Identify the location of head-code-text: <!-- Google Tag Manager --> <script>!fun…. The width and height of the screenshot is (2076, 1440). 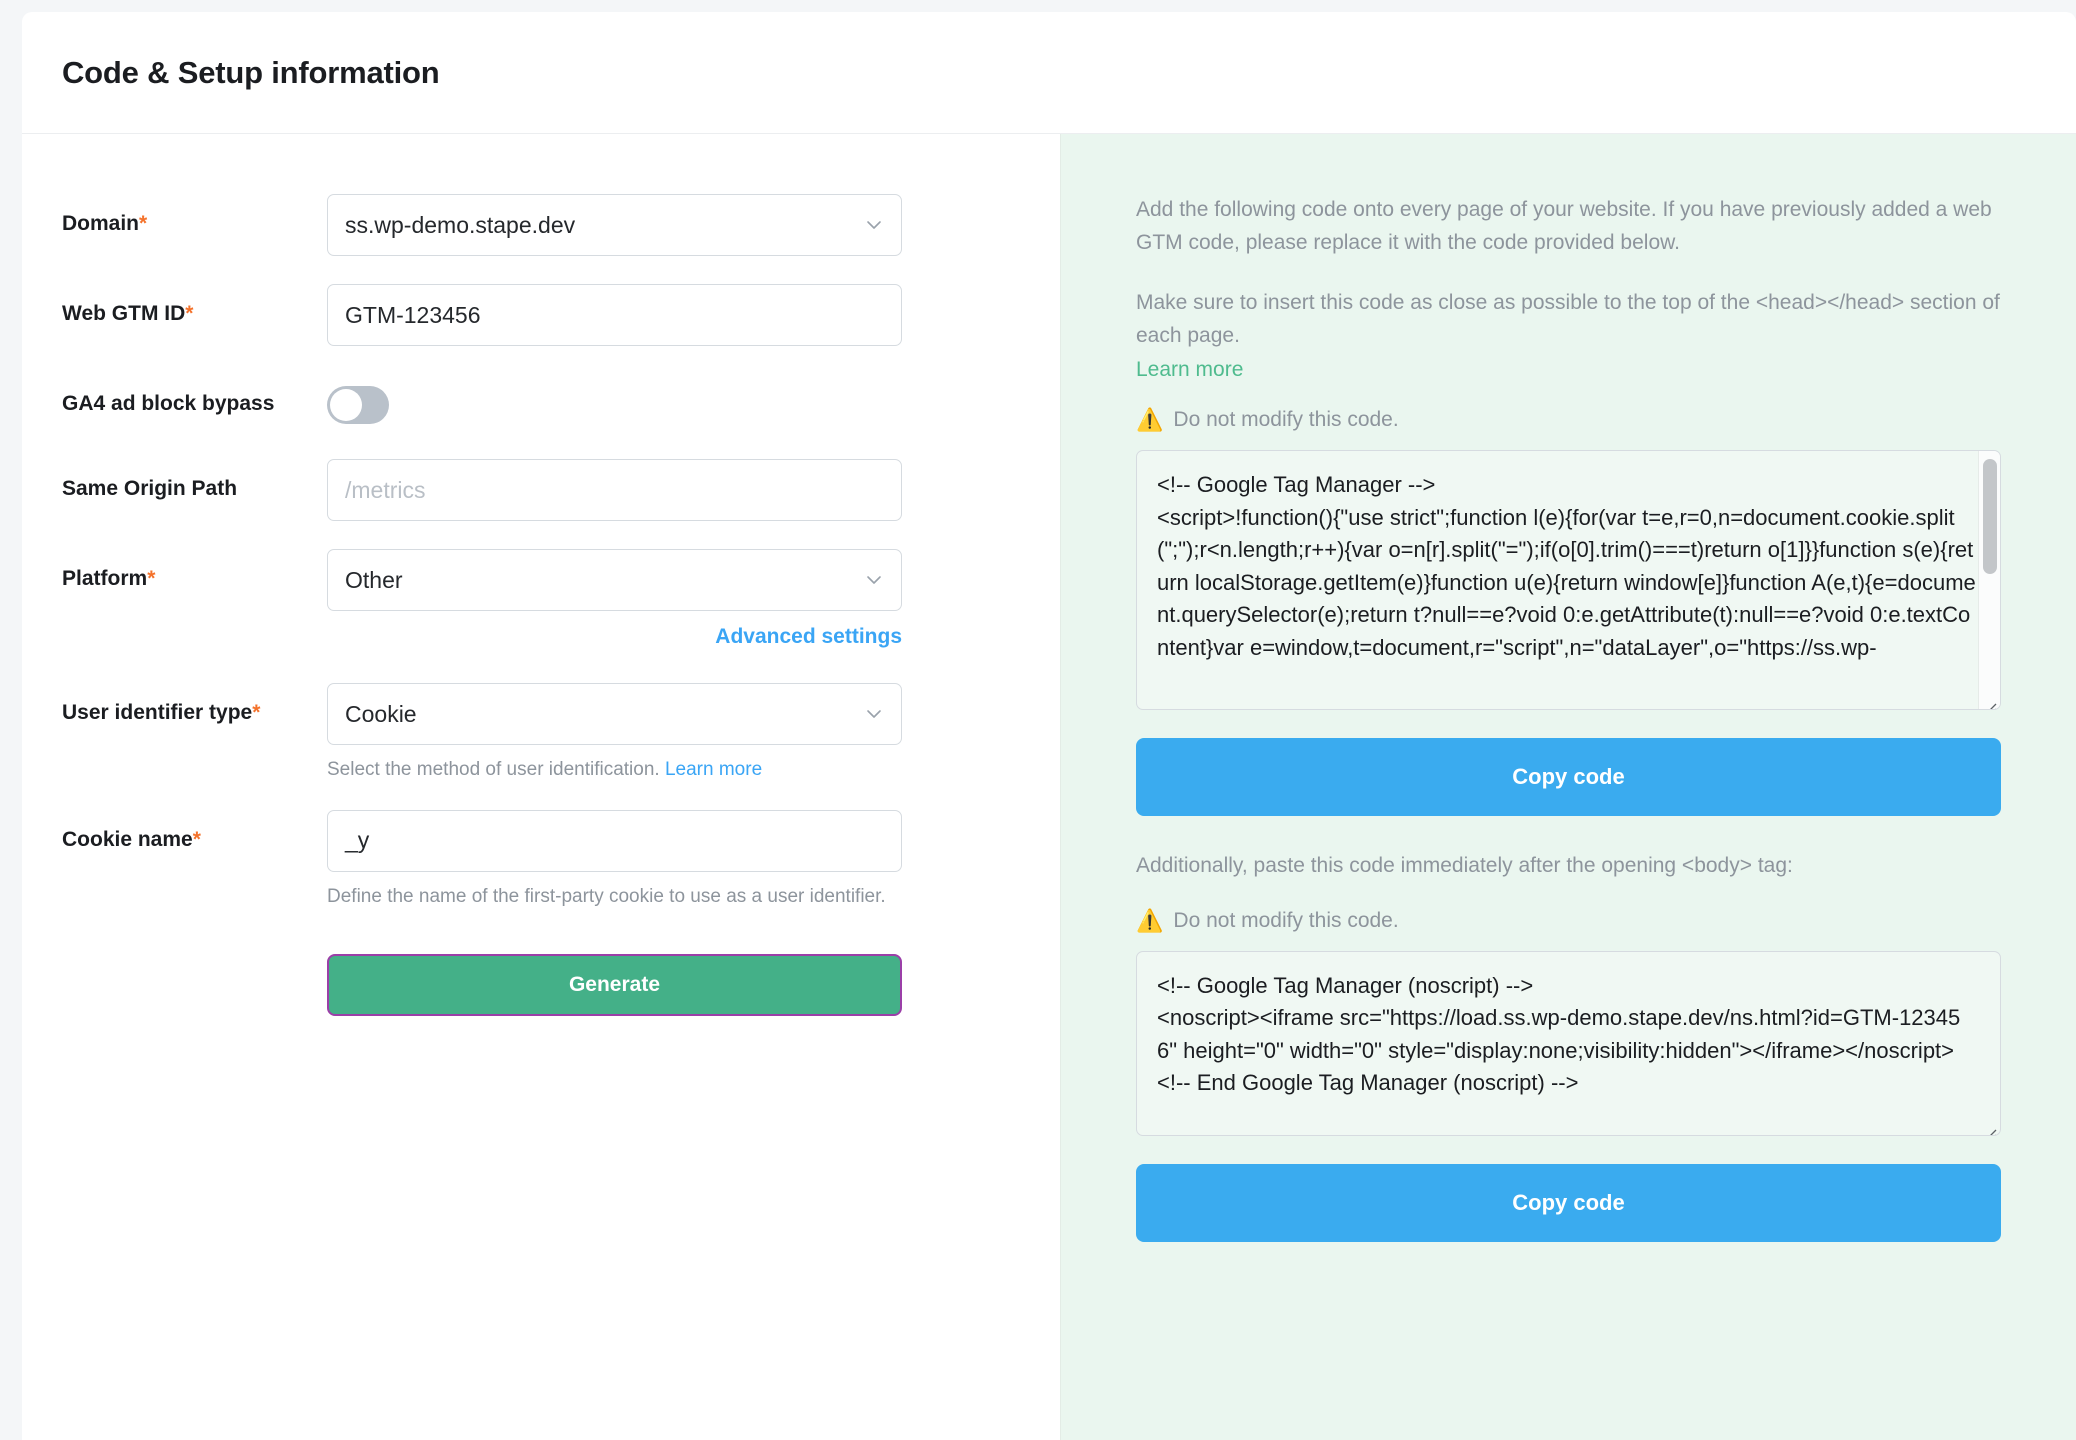
(1566, 566).